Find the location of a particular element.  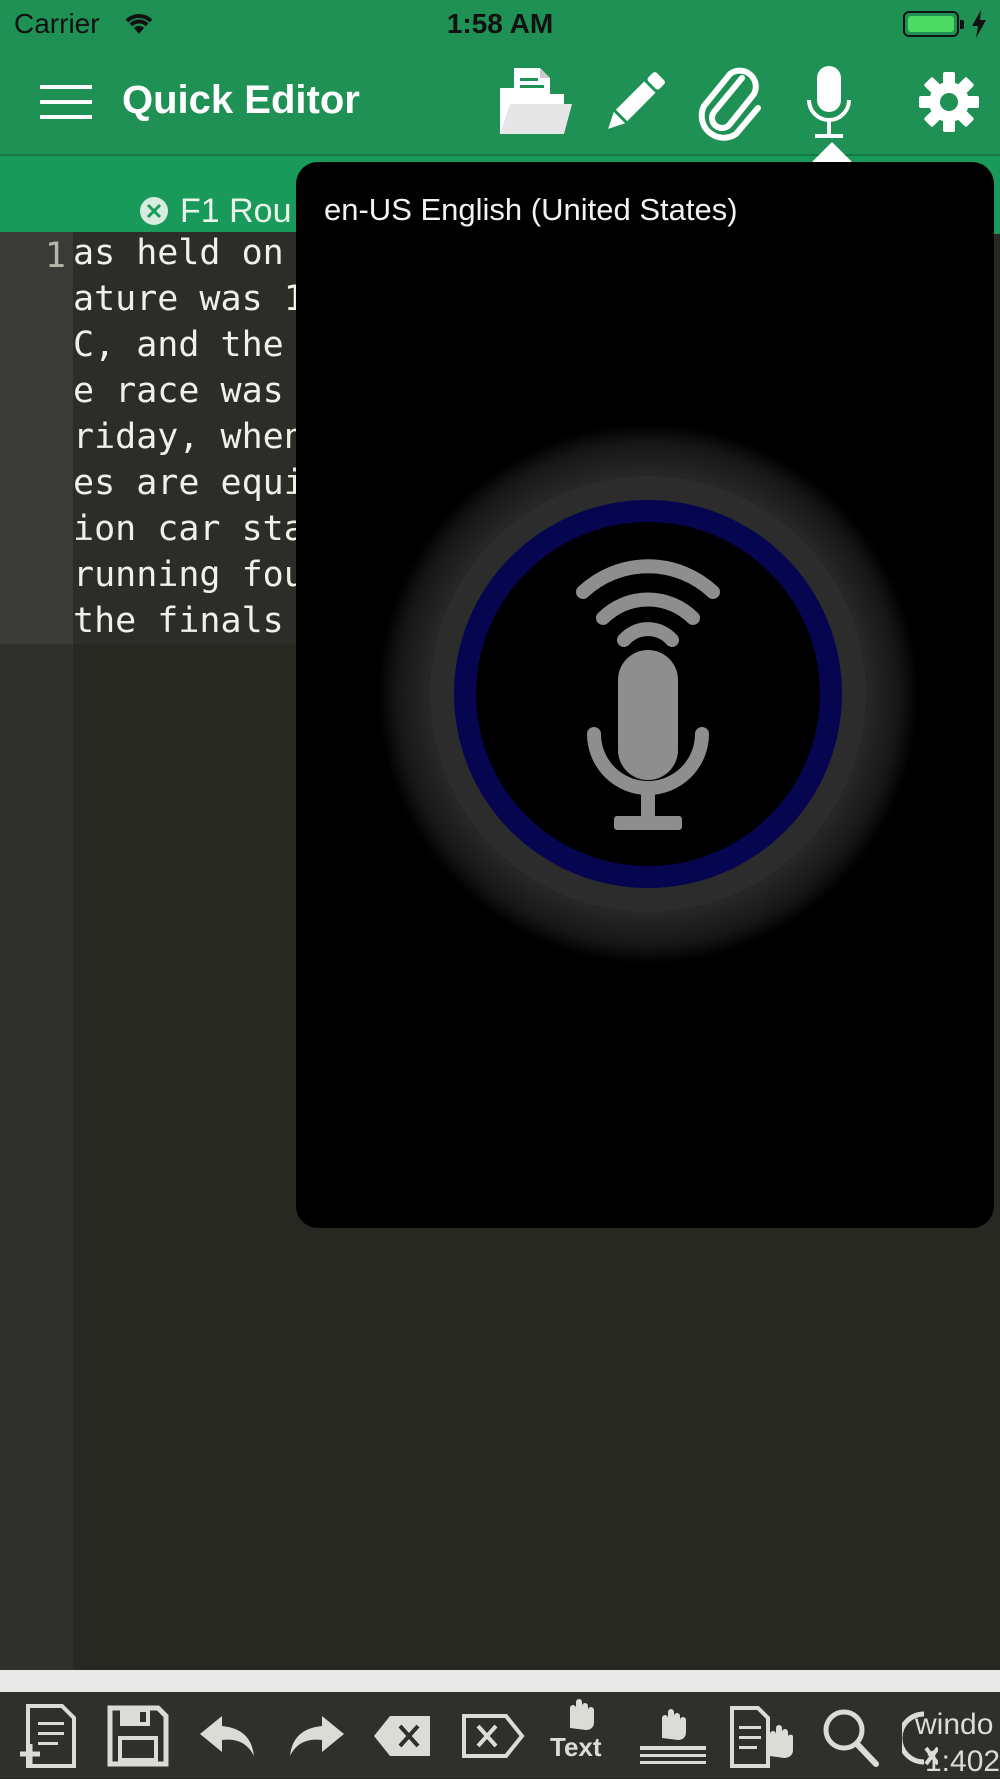

battery-icon is located at coordinates (933, 24).